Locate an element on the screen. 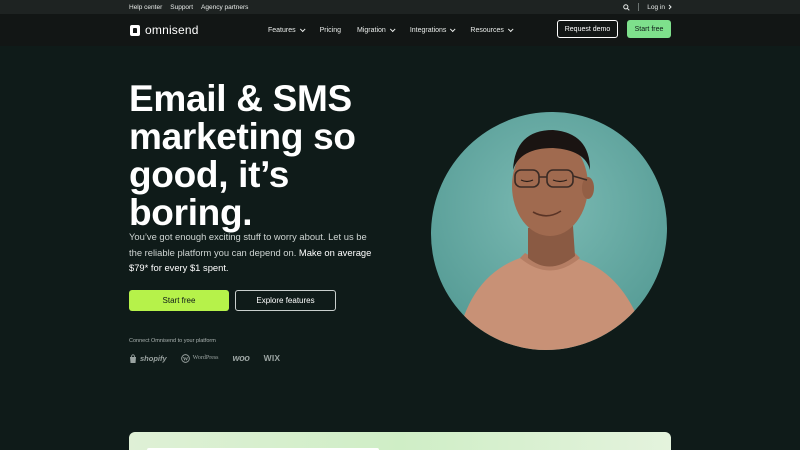 Image resolution: width=800 pixels, height=450 pixels. nav-item-label: Pricing is located at coordinates (330, 30).